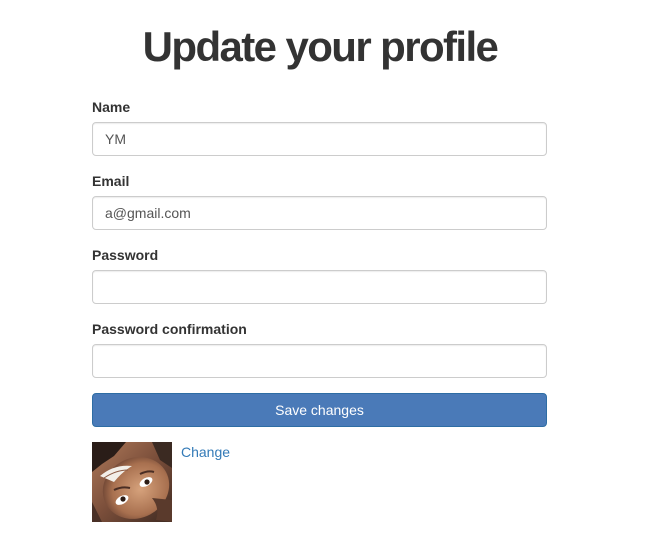  What do you see at coordinates (319, 139) in the screenshot?
I see `name-input` at bounding box center [319, 139].